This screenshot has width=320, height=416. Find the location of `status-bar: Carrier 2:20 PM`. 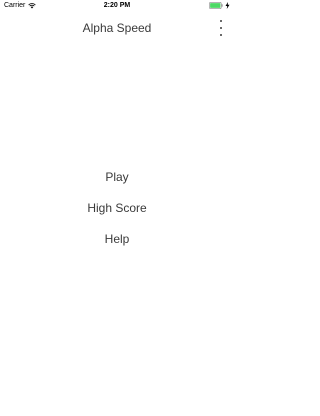

status-bar: Carrier 2:20 PM is located at coordinates (117, 6).